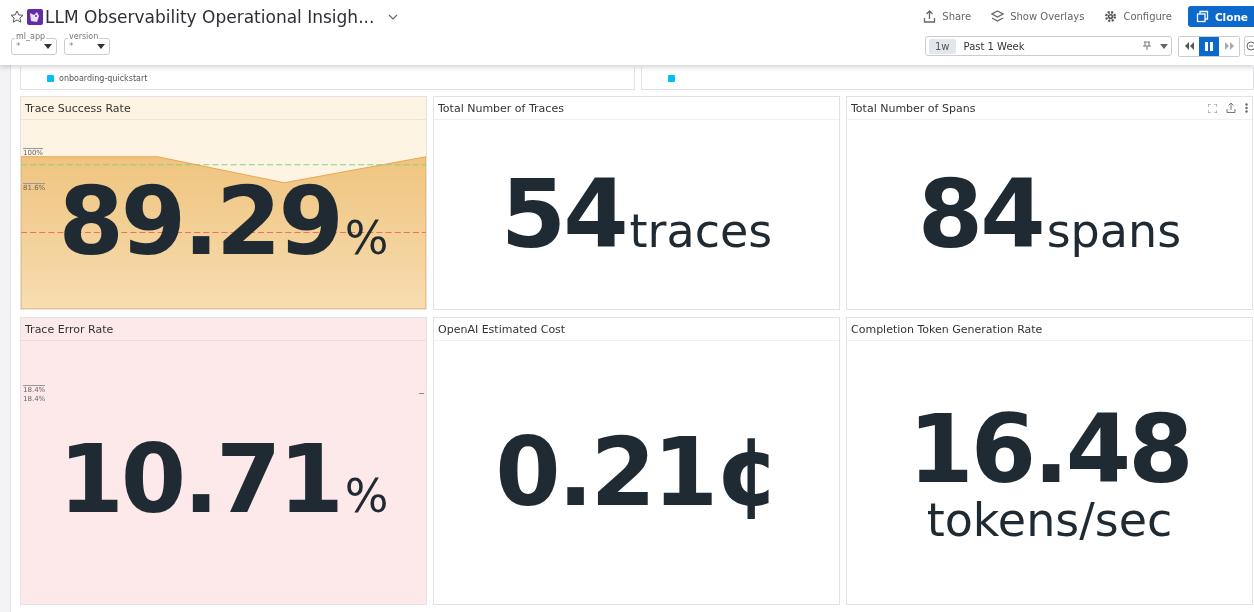  I want to click on zoom-out-icon, so click(1249, 46).